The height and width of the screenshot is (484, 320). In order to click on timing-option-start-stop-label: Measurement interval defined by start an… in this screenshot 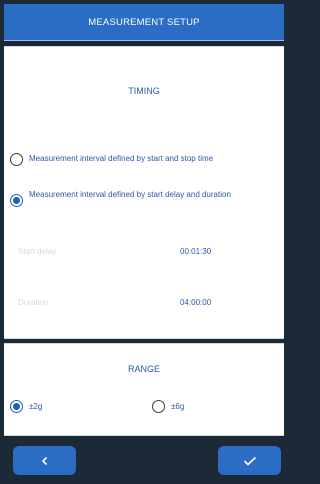, I will do `click(121, 158)`.